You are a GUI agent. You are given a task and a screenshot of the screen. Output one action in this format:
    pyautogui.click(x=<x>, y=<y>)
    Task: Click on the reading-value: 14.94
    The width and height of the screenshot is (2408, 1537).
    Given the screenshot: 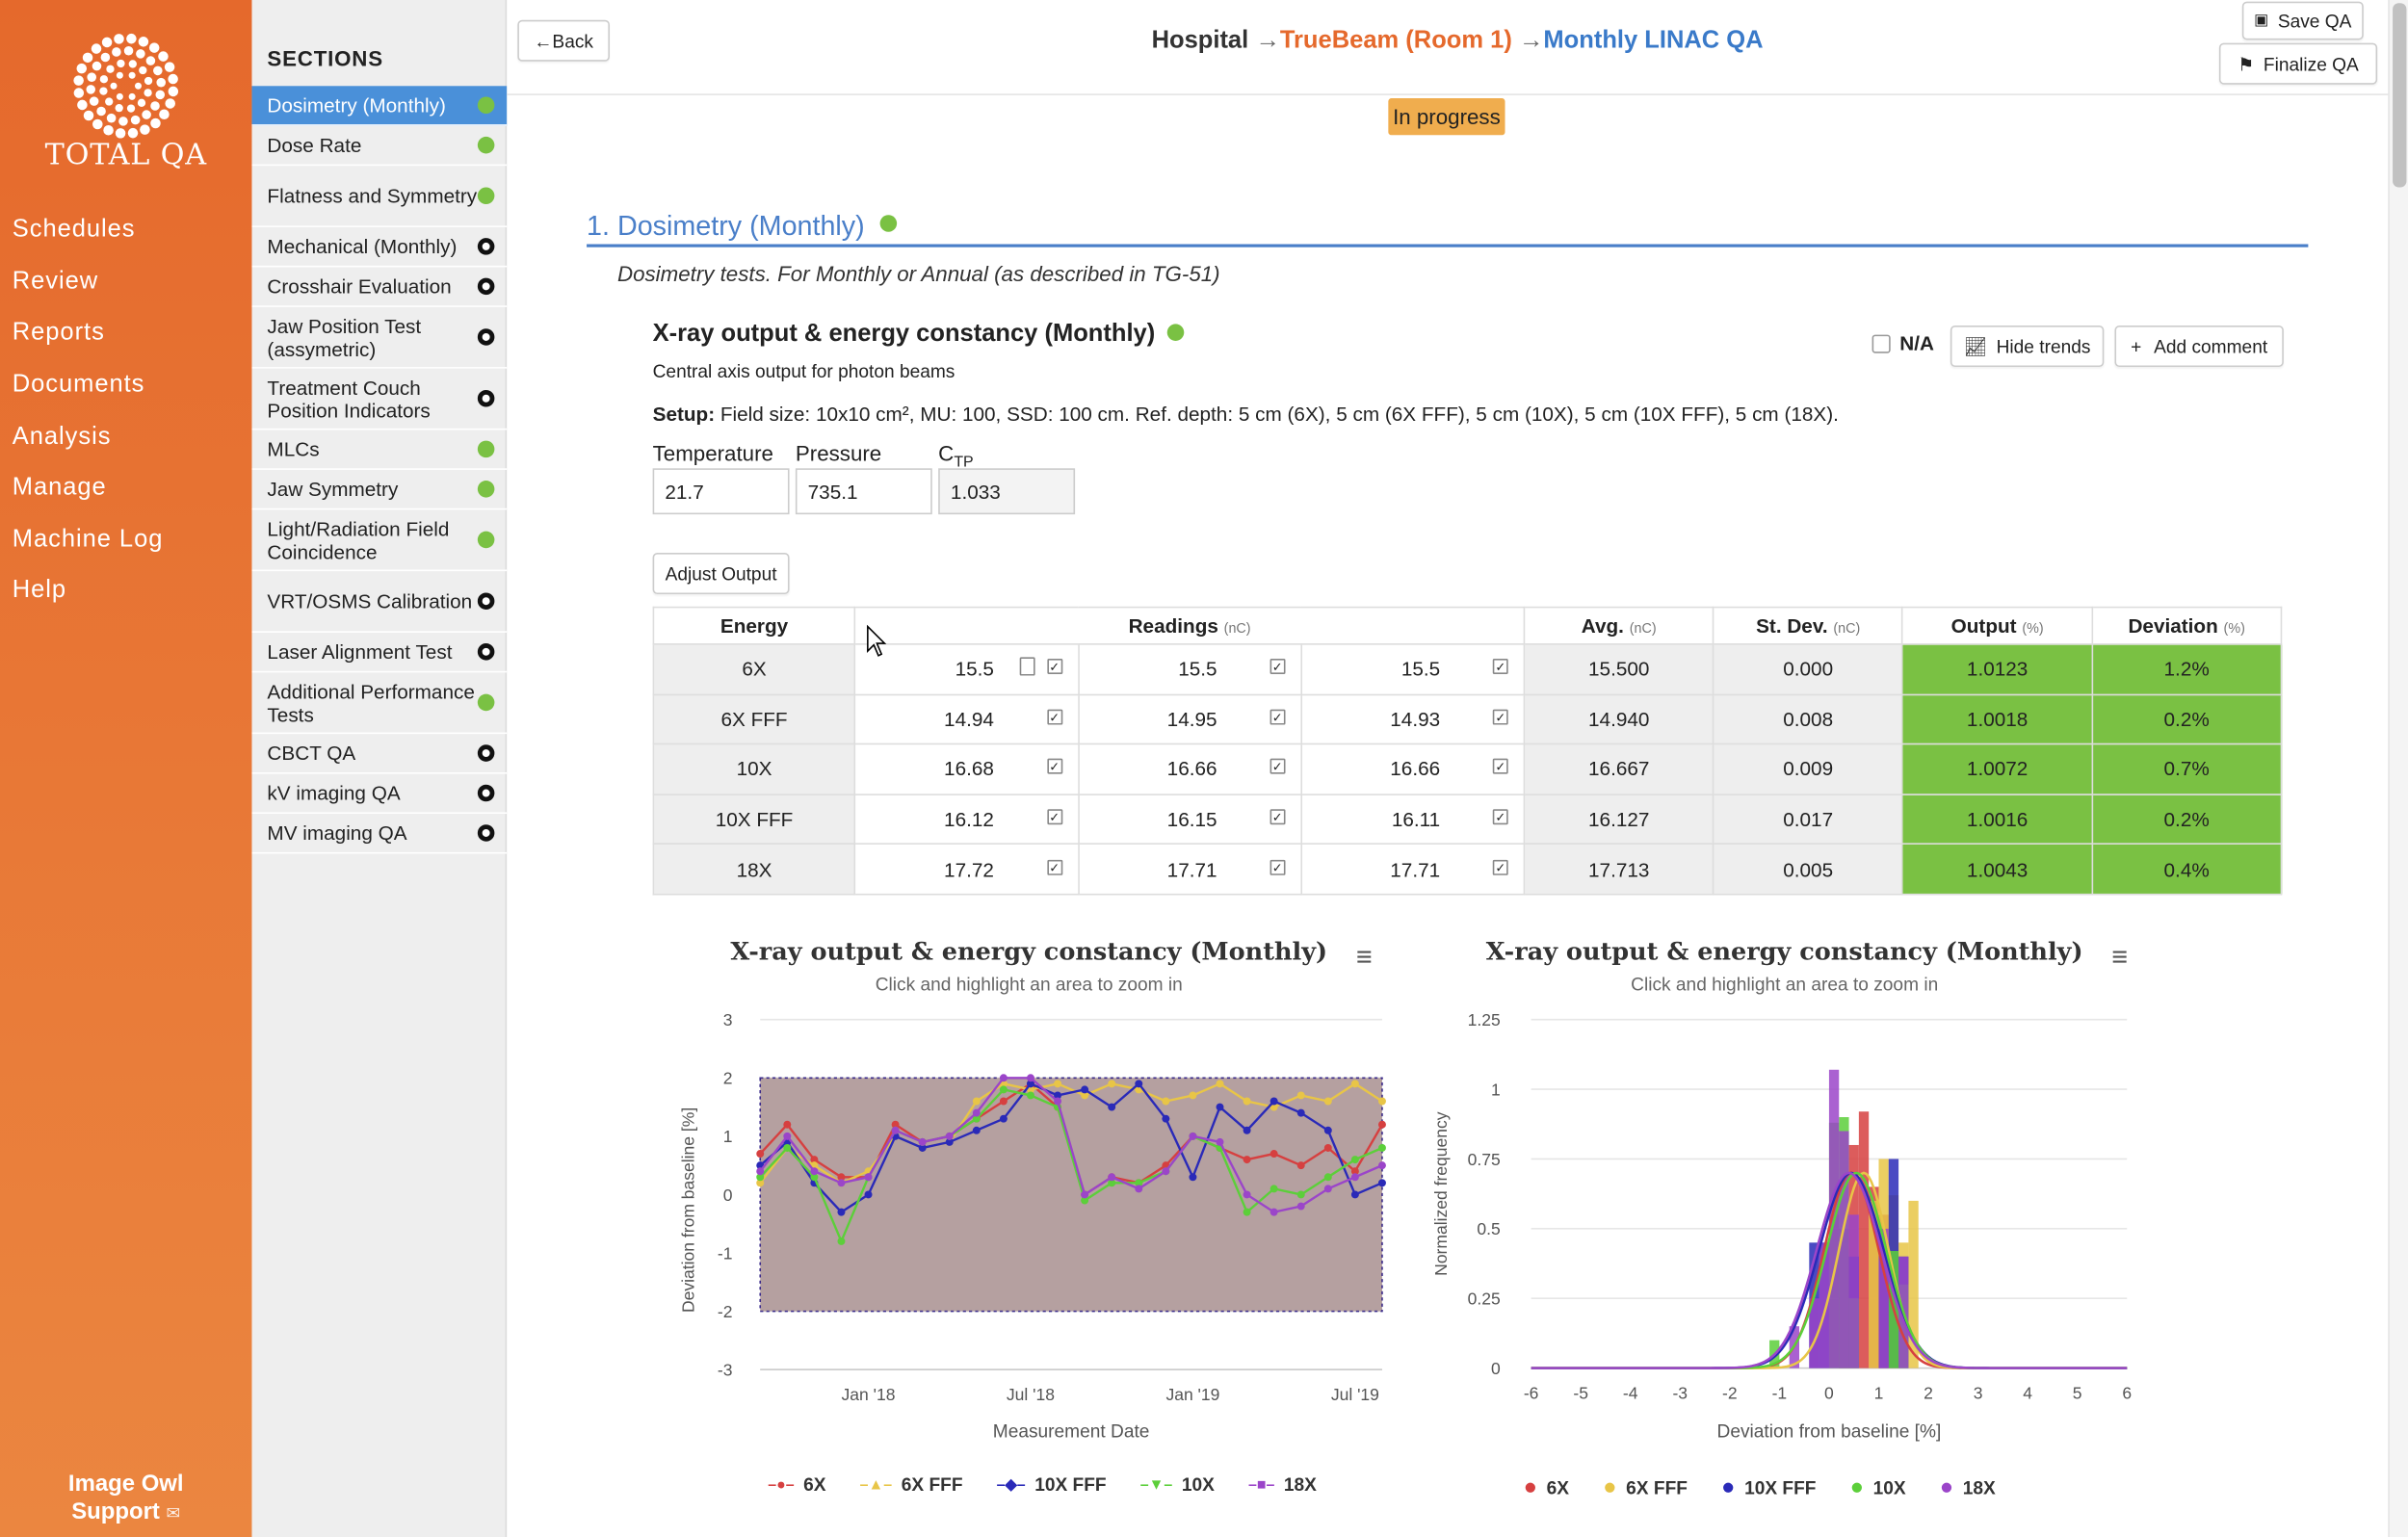 What is the action you would take?
    pyautogui.click(x=924, y=719)
    